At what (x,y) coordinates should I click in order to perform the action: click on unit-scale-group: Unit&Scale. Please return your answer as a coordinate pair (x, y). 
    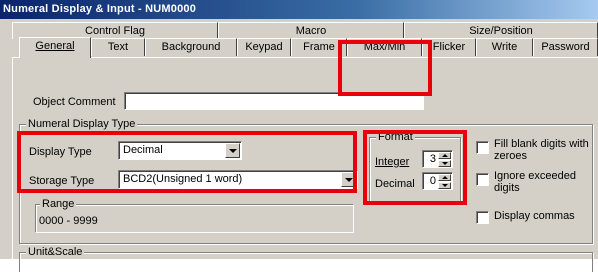
    Looking at the image, I should click on (306, 259).